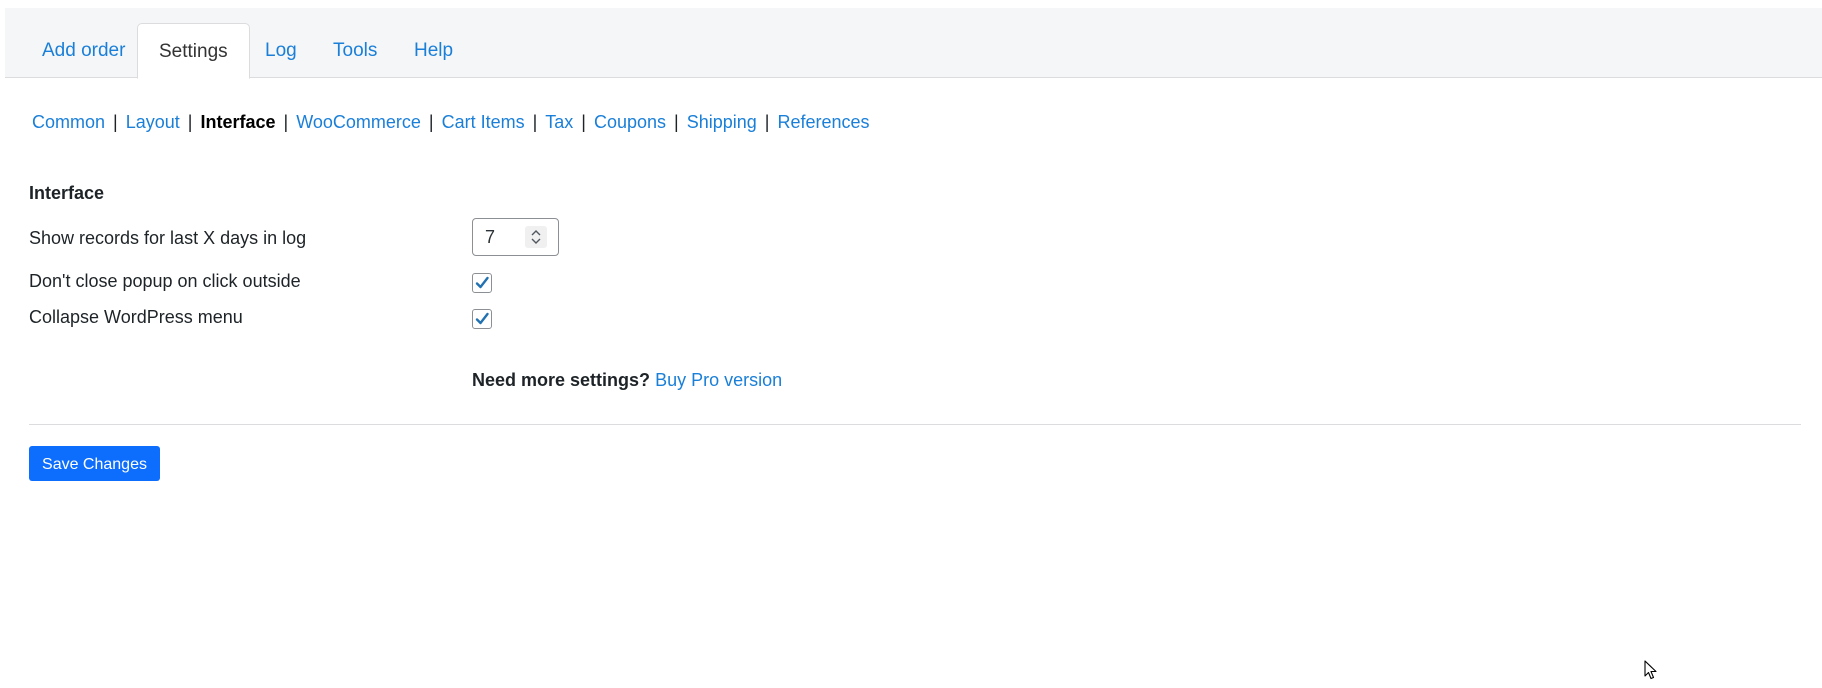 The height and width of the screenshot is (688, 1822). What do you see at coordinates (83, 51) in the screenshot?
I see `tab-add-order: Add order` at bounding box center [83, 51].